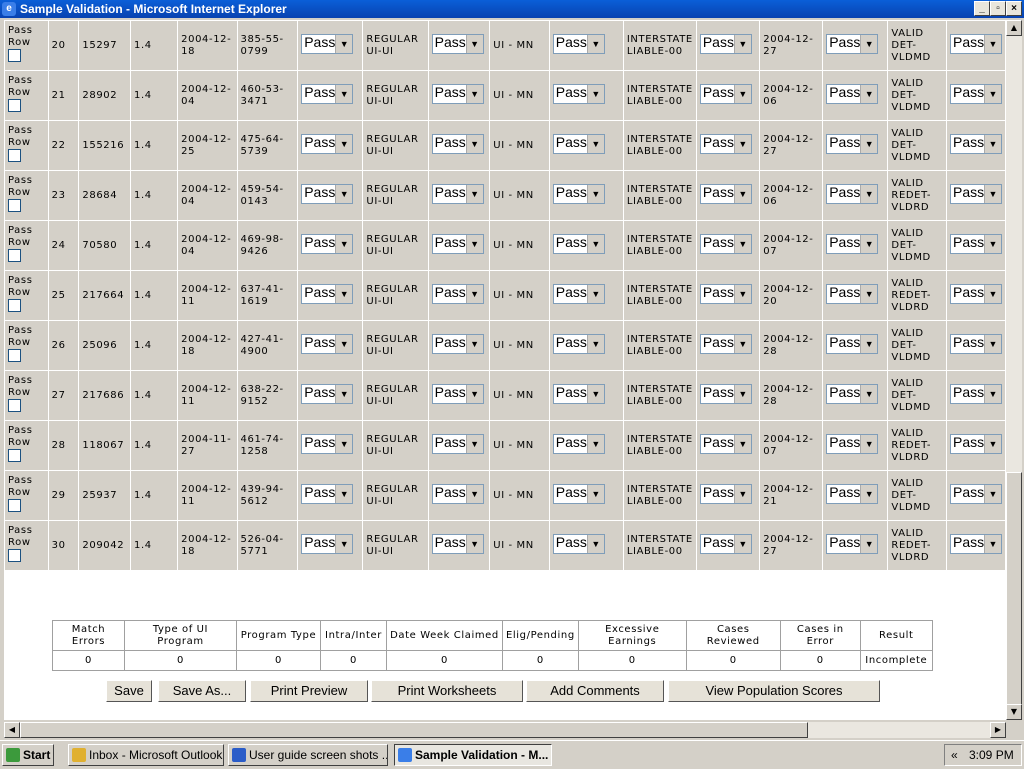 This screenshot has width=1024, height=769. Describe the element at coordinates (28, 755) in the screenshot. I see `start-button: Start` at that location.